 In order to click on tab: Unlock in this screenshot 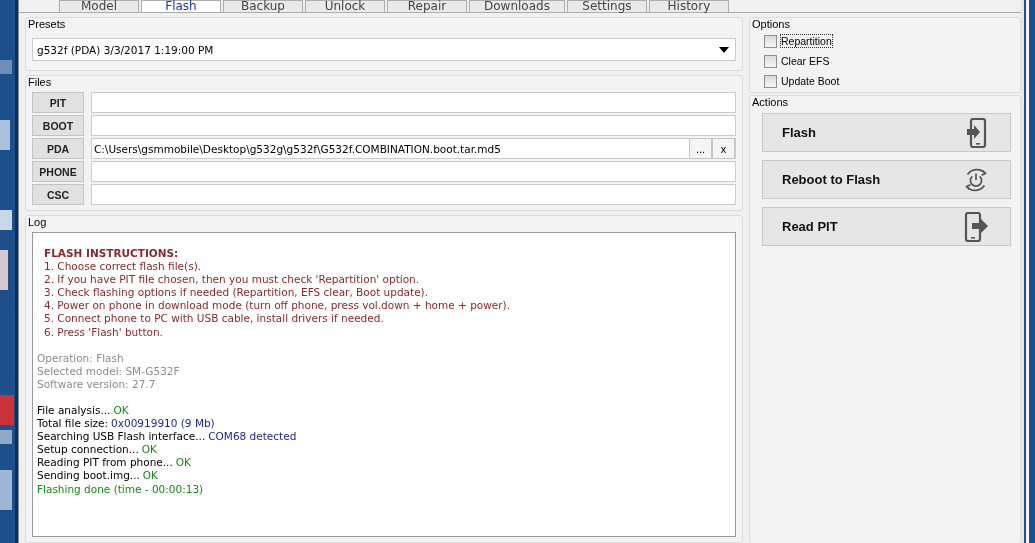, I will do `click(345, 6)`.